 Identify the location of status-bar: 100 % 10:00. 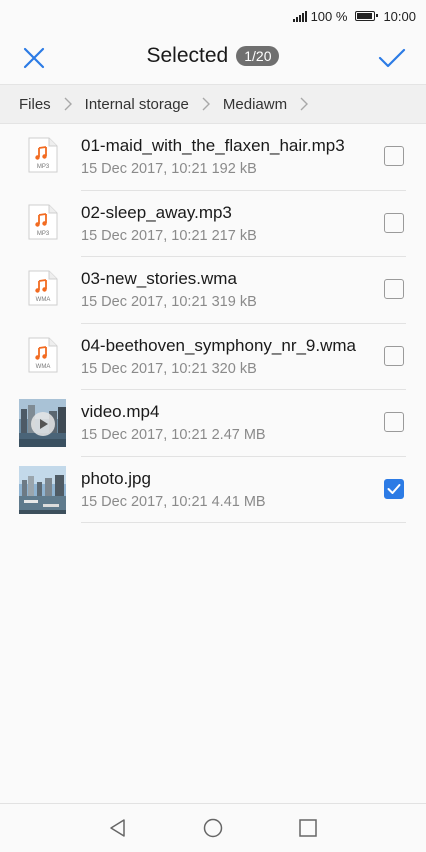
(213, 16).